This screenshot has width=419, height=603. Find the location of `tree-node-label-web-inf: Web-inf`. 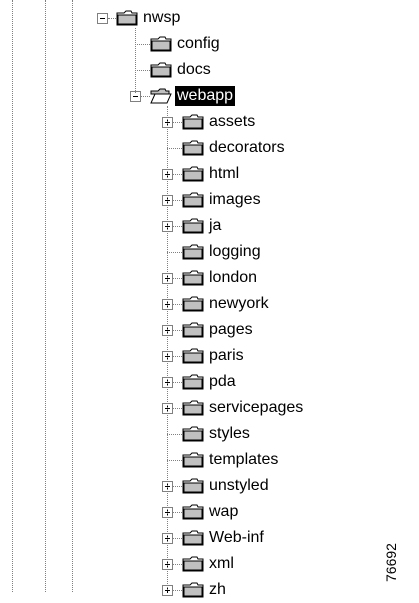

tree-node-label-web-inf: Web-inf is located at coordinates (236, 538).